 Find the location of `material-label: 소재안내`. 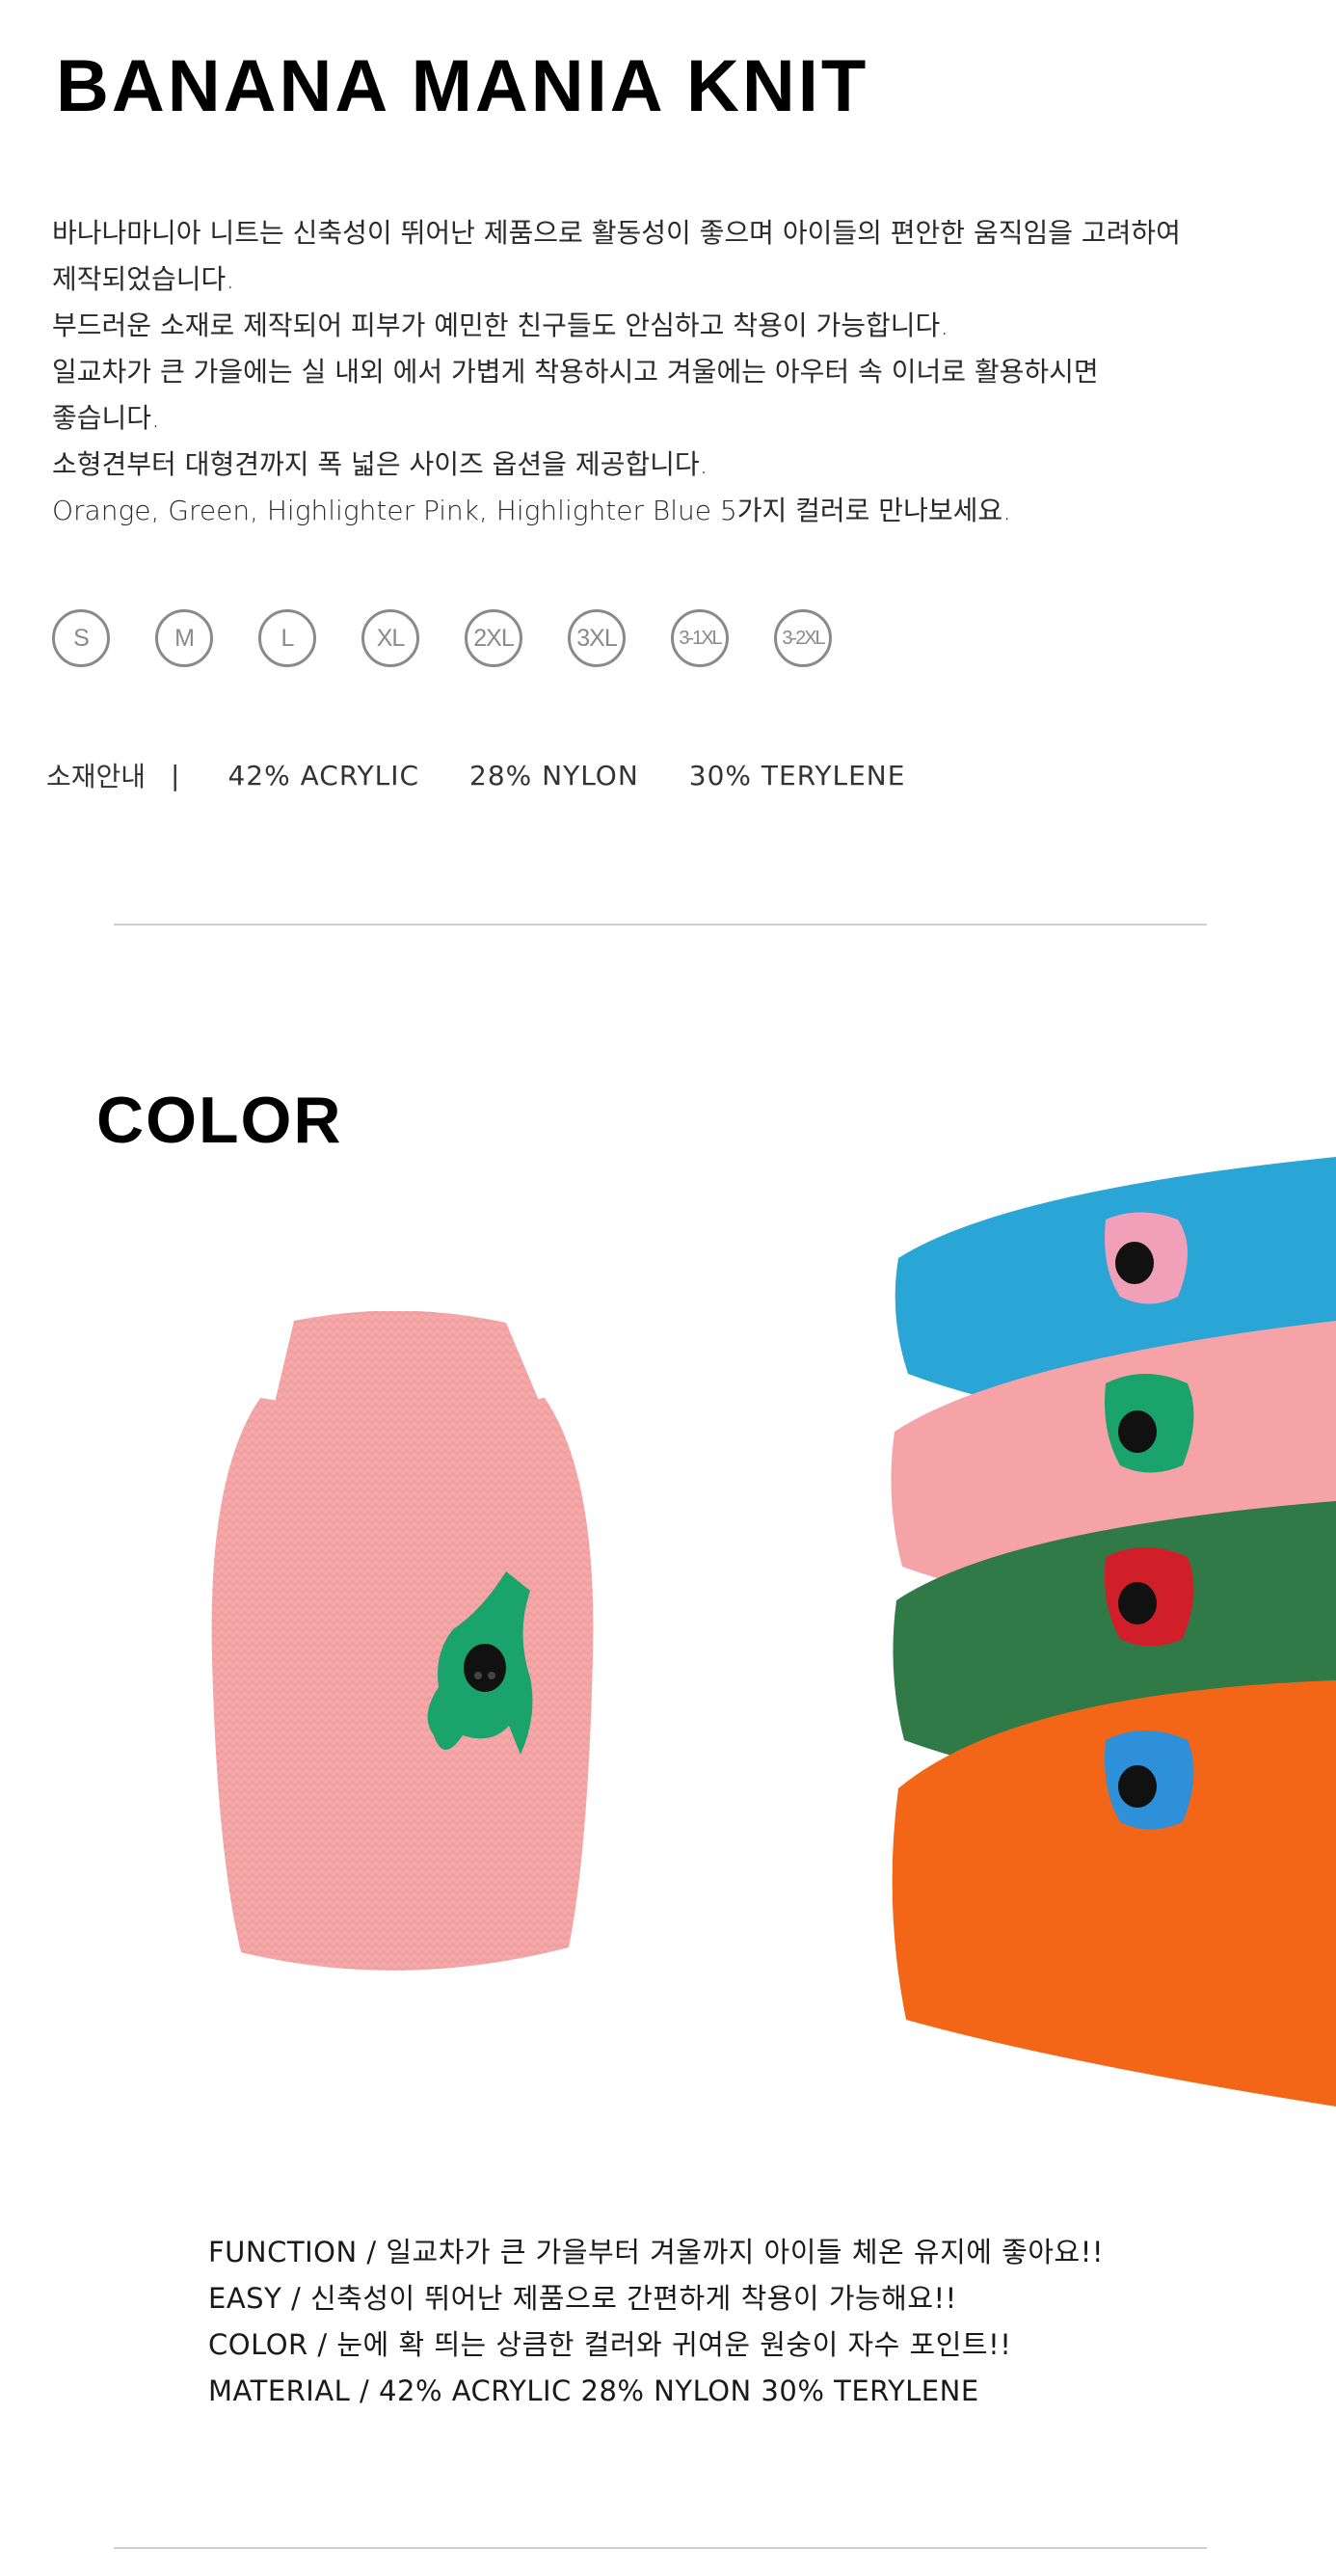

material-label: 소재안내 is located at coordinates (96, 777).